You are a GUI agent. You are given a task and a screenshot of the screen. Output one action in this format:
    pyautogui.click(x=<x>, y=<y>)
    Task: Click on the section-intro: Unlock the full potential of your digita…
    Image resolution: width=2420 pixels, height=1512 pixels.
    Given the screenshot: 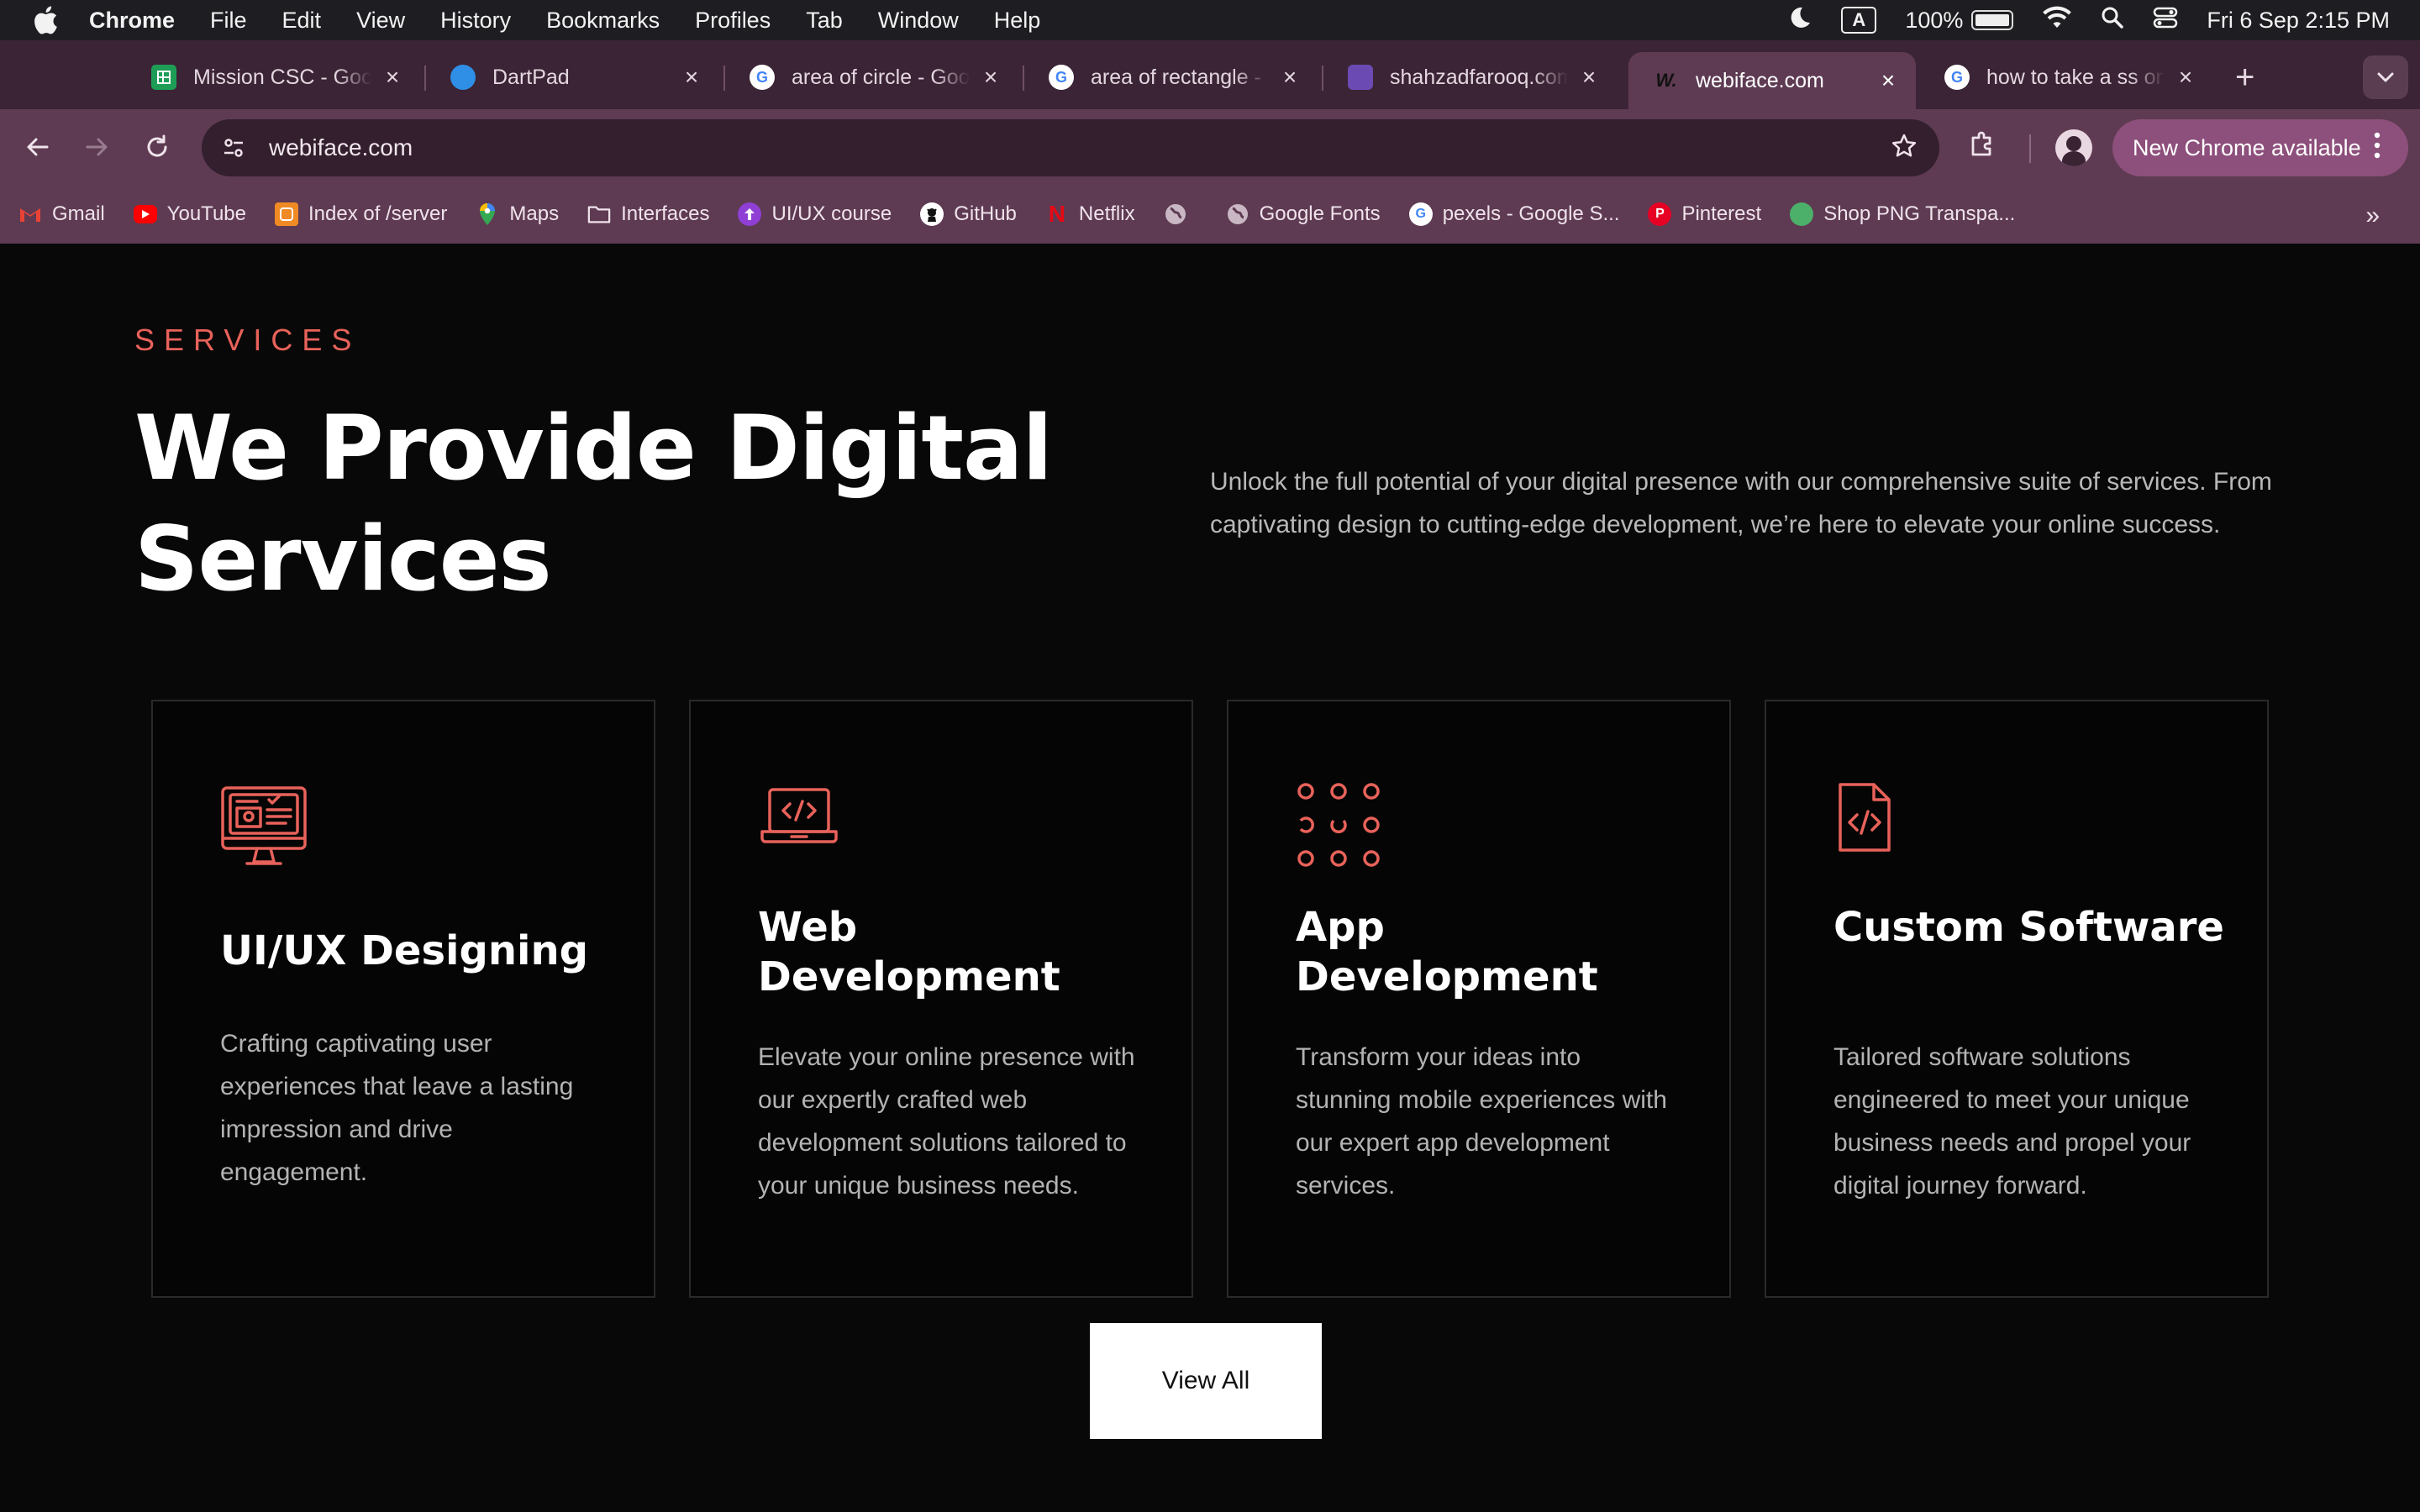 What is the action you would take?
    pyautogui.click(x=1741, y=503)
    